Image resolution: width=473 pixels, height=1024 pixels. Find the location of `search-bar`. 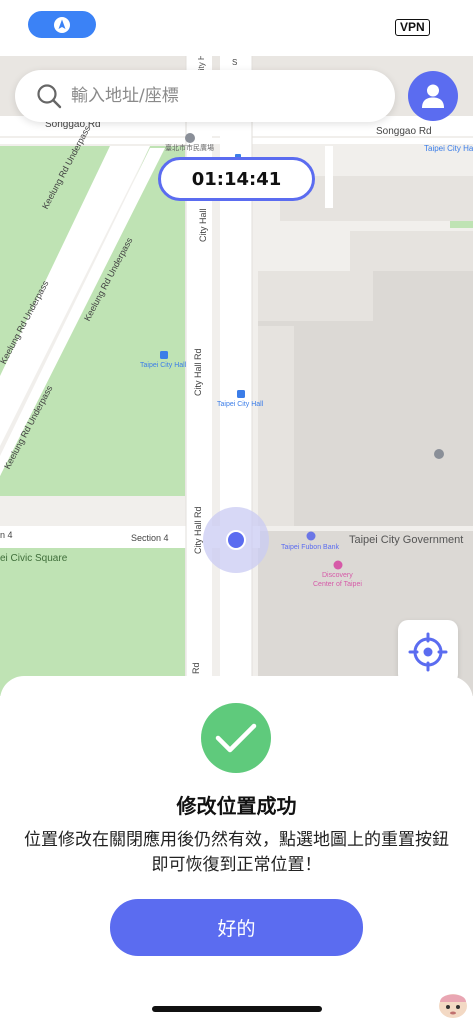

search-bar is located at coordinates (205, 96).